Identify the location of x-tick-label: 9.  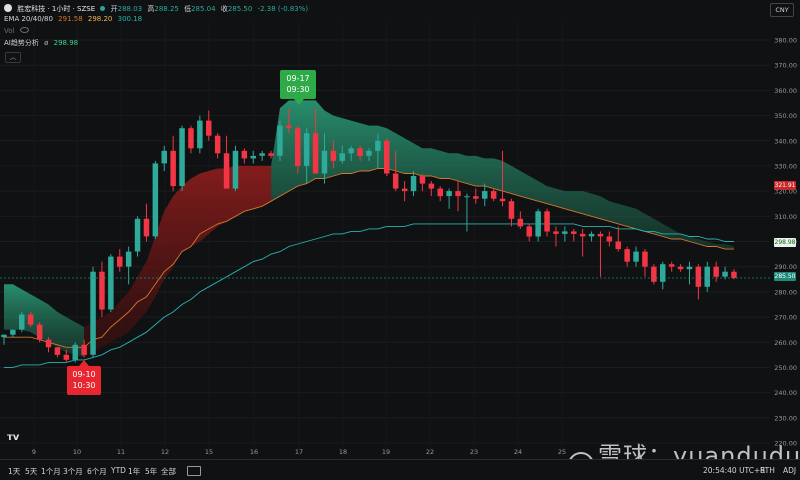
(34, 452).